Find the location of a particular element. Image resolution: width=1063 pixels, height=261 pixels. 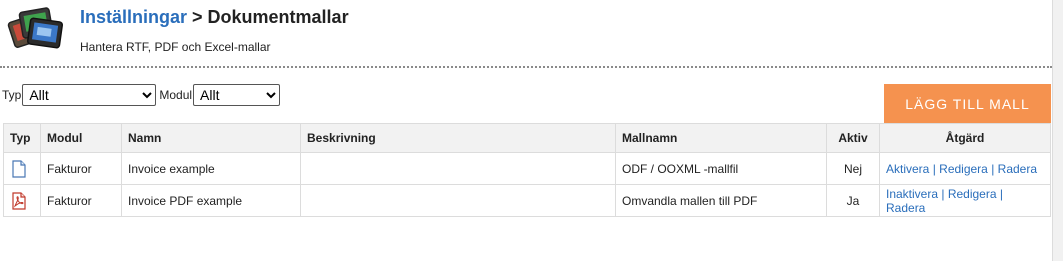

col-header-template-name: Mallnamn is located at coordinates (721, 138).